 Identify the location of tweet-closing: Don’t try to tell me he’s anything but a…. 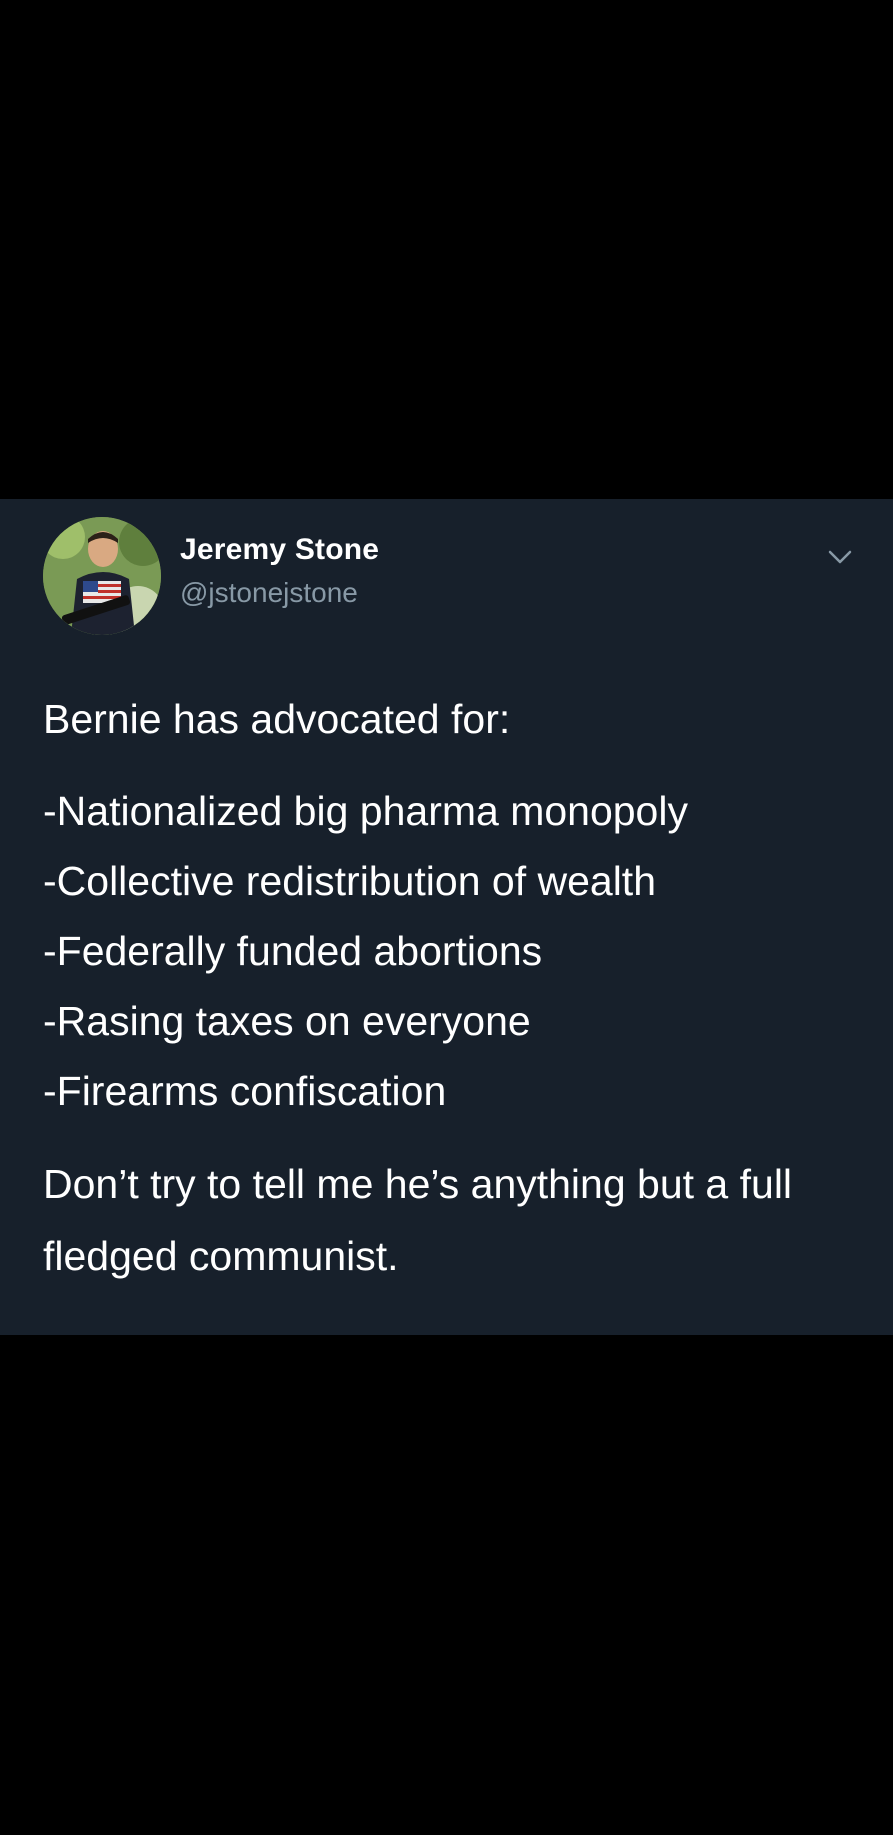
(418, 1220).